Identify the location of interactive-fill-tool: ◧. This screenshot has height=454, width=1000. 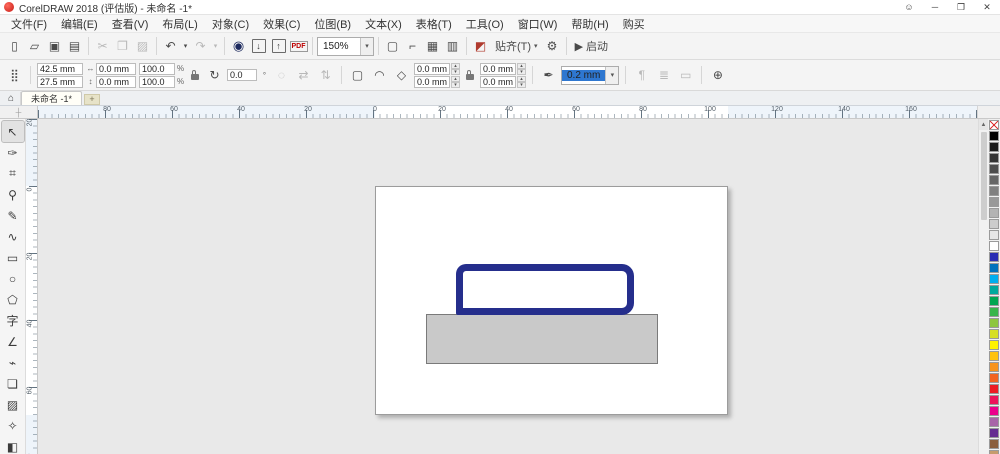
(13, 445).